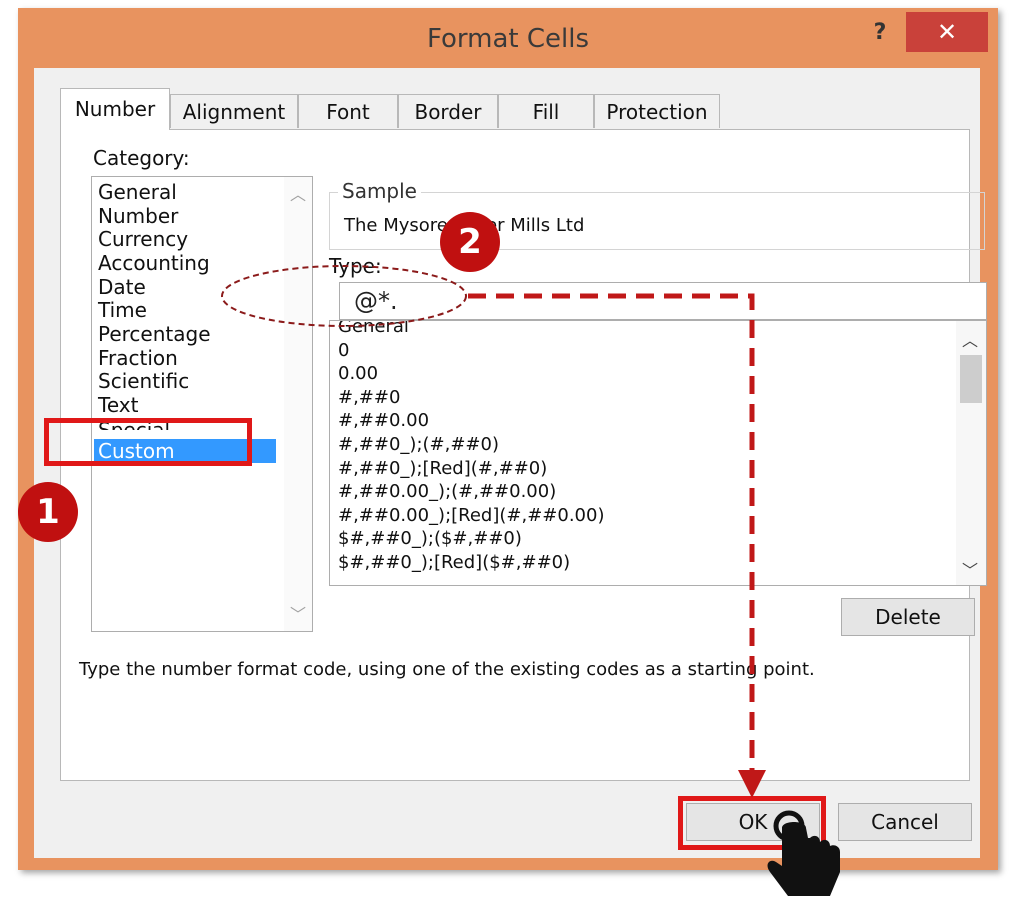  What do you see at coordinates (344, 296) in the screenshot?
I see `type-input-callout` at bounding box center [344, 296].